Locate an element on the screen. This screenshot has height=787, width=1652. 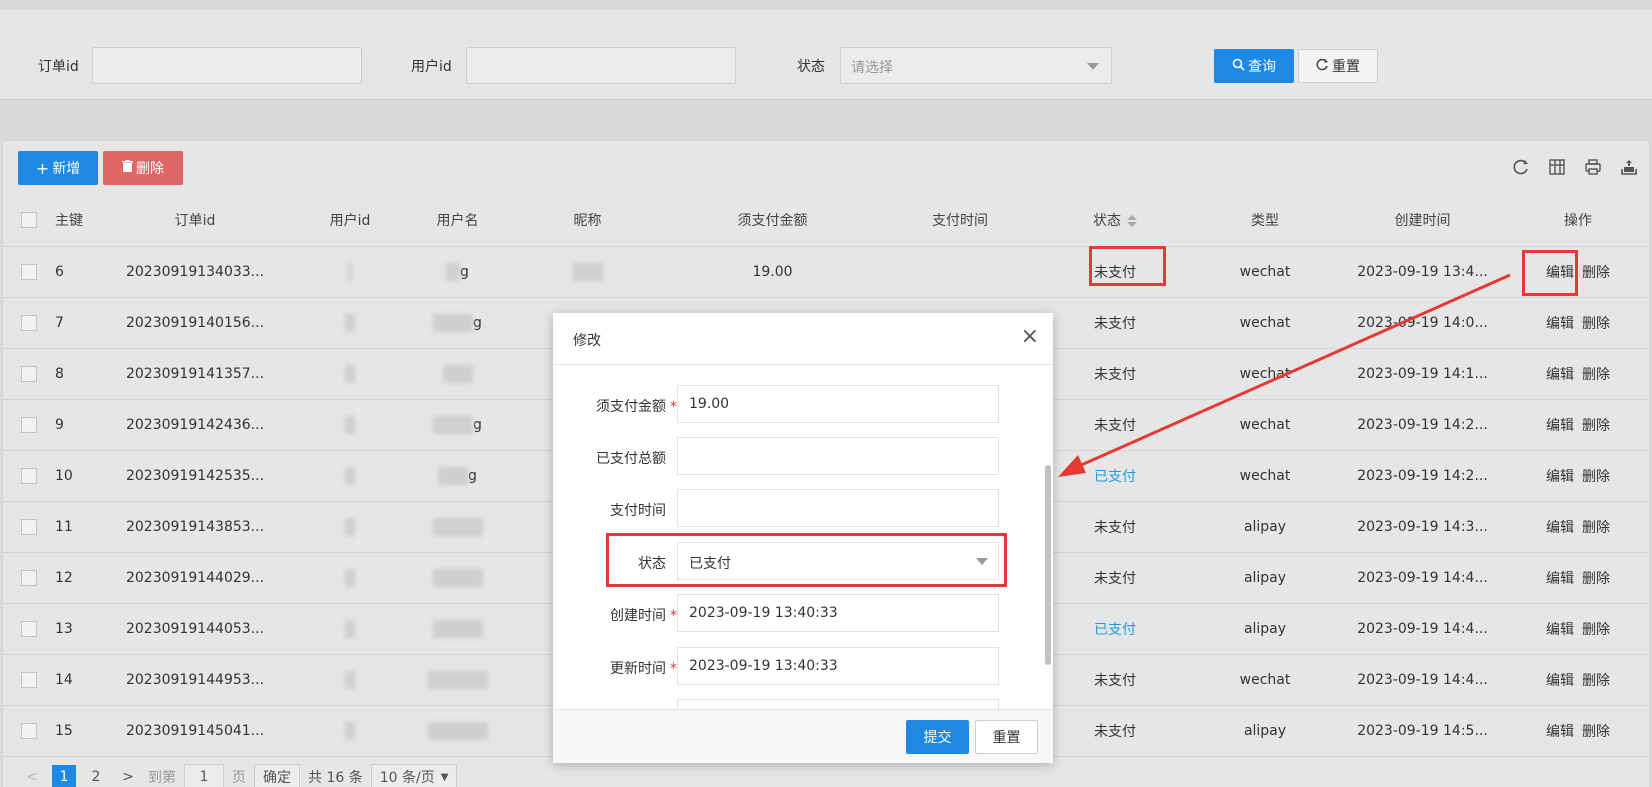
select-all-cell is located at coordinates (29, 221).